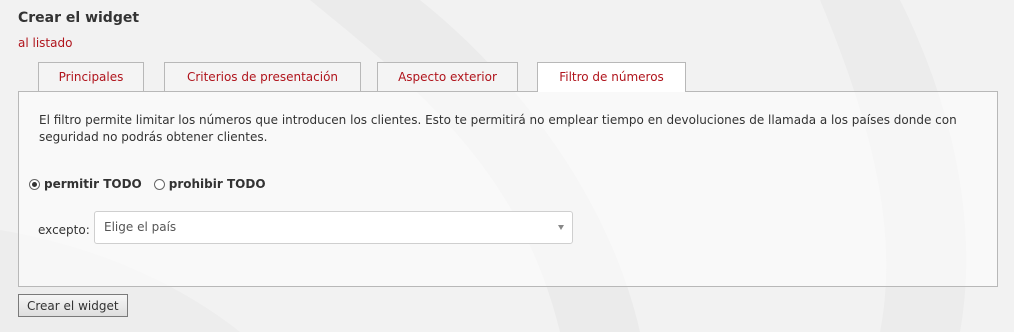  I want to click on country-select: Elige el país, so click(333, 227).